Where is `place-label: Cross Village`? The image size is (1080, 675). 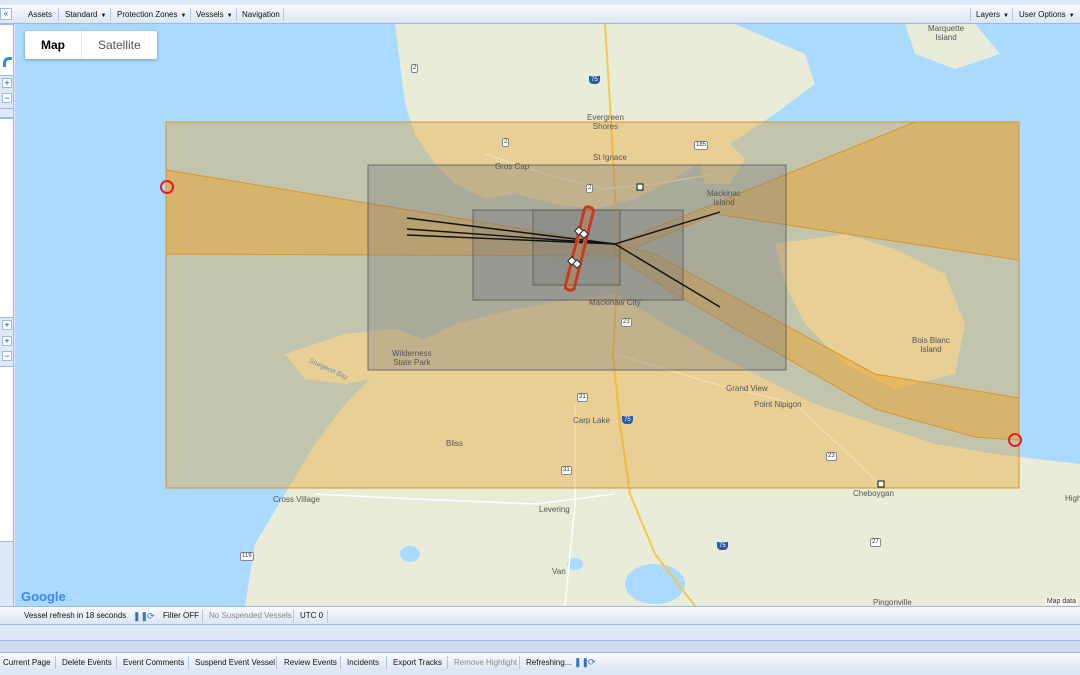
place-label: Cross Village is located at coordinates (296, 499).